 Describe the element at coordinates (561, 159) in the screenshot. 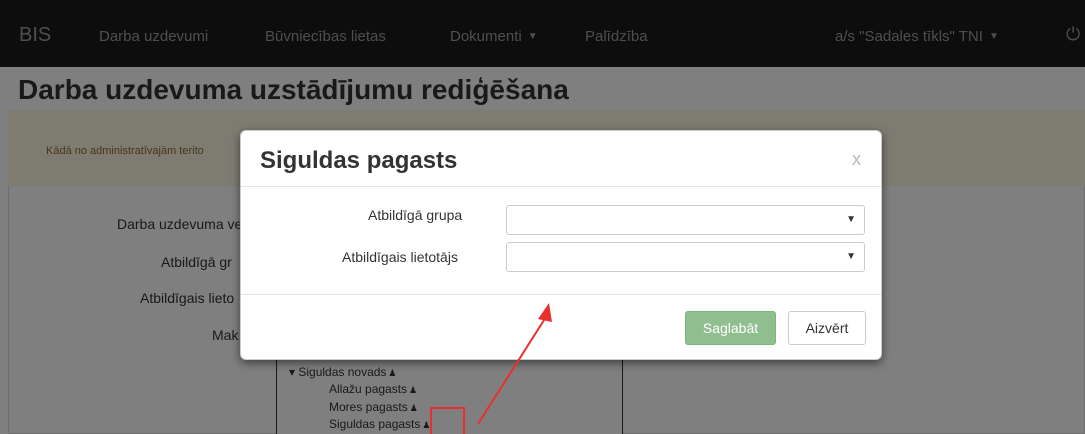

I see `modal-header: Siguldas pagasts x` at that location.